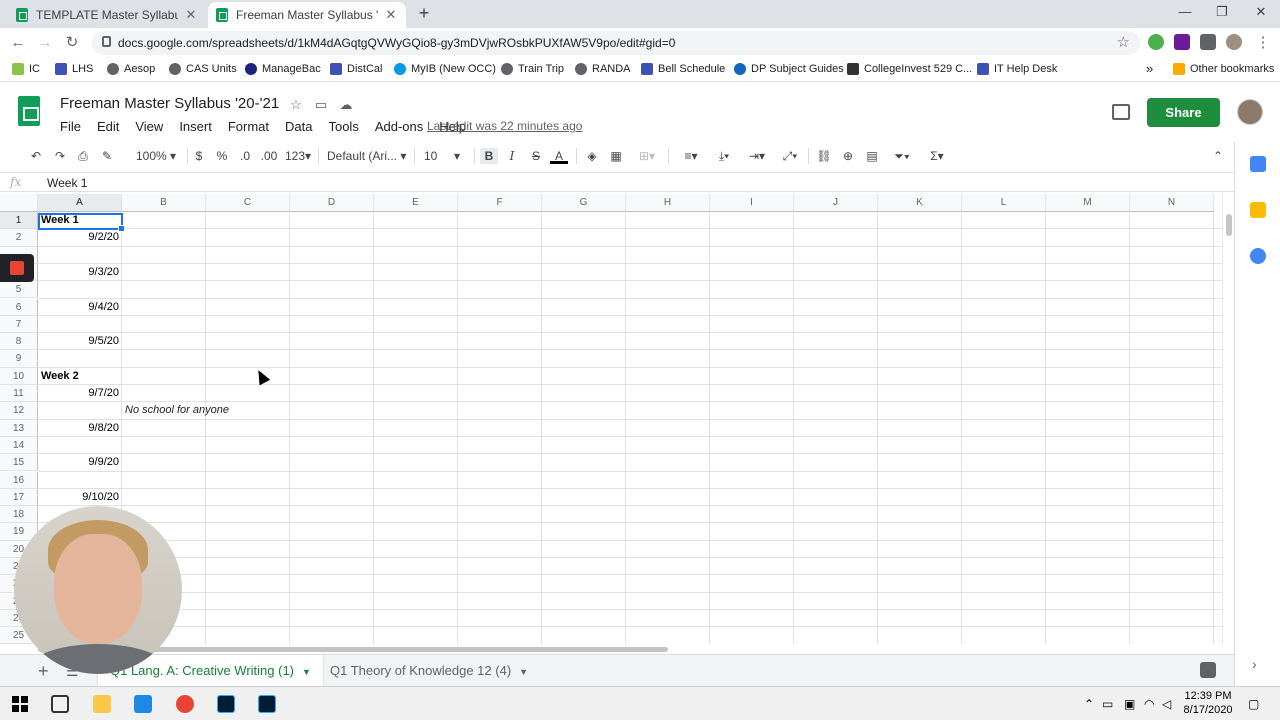 This screenshot has width=1280, height=720. I want to click on horizontal-align-icon: ≡▾, so click(691, 156).